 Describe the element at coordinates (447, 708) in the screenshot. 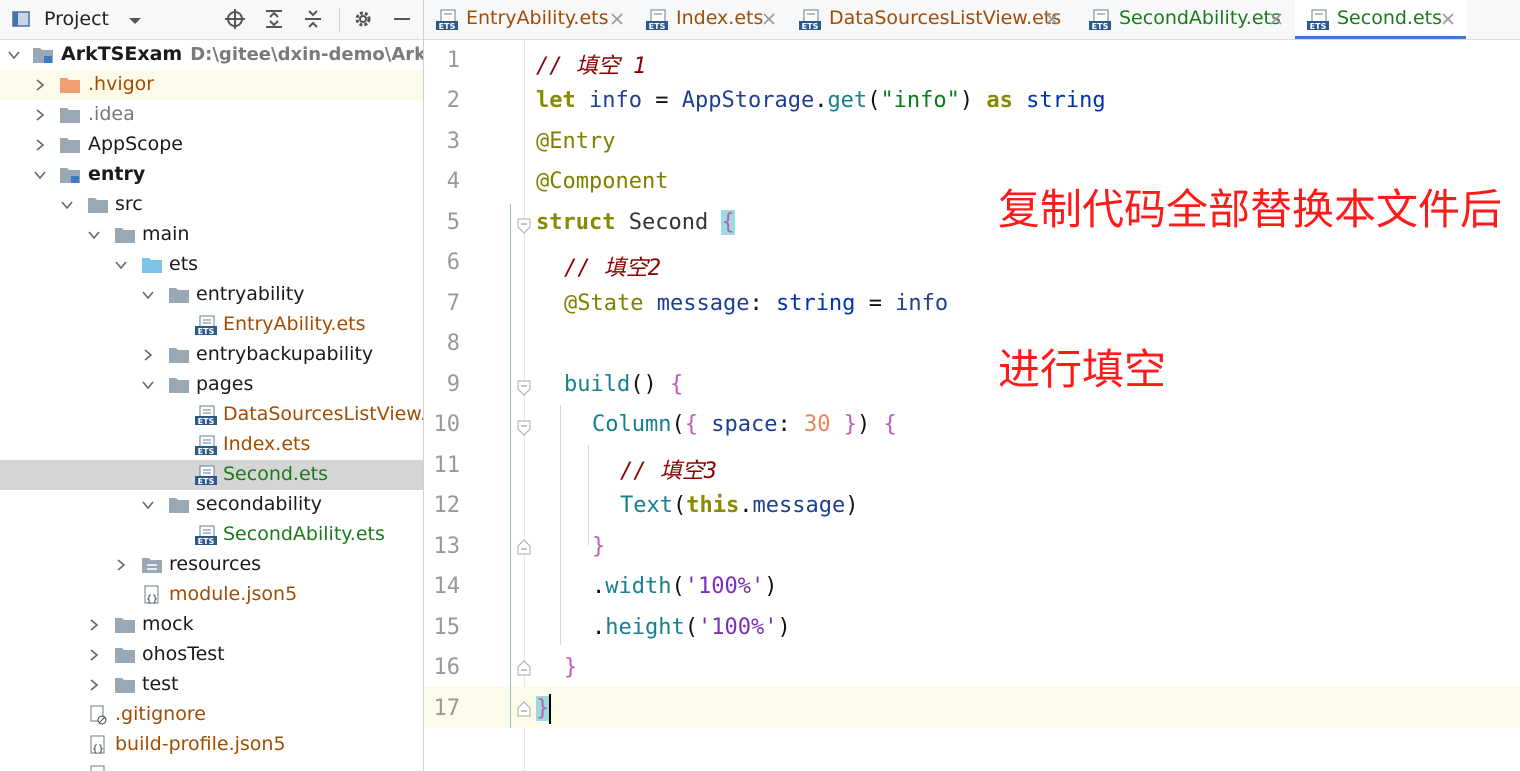

I see `line-number: 17` at that location.